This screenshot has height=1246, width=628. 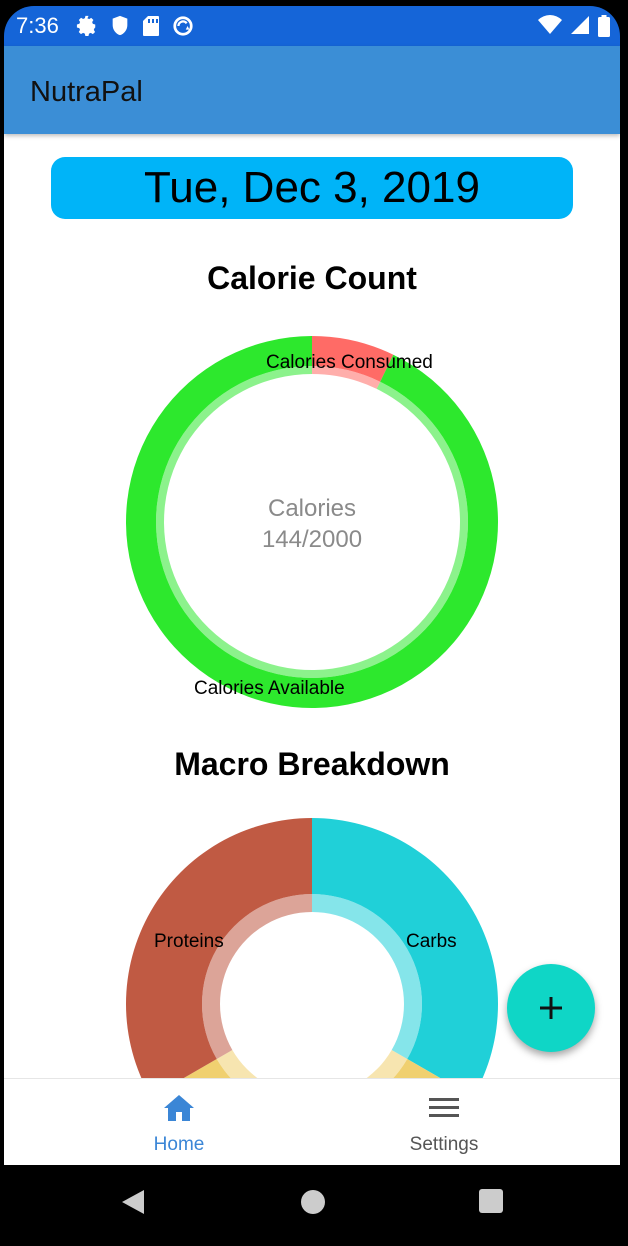 What do you see at coordinates (133, 1202) in the screenshot?
I see `back-icon` at bounding box center [133, 1202].